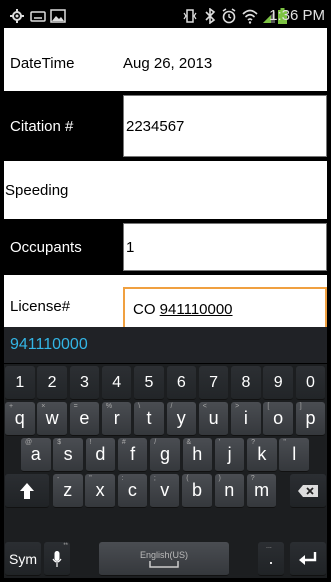 Image resolution: width=331 pixels, height=582 pixels. I want to click on key-label: n, so click(229, 490).